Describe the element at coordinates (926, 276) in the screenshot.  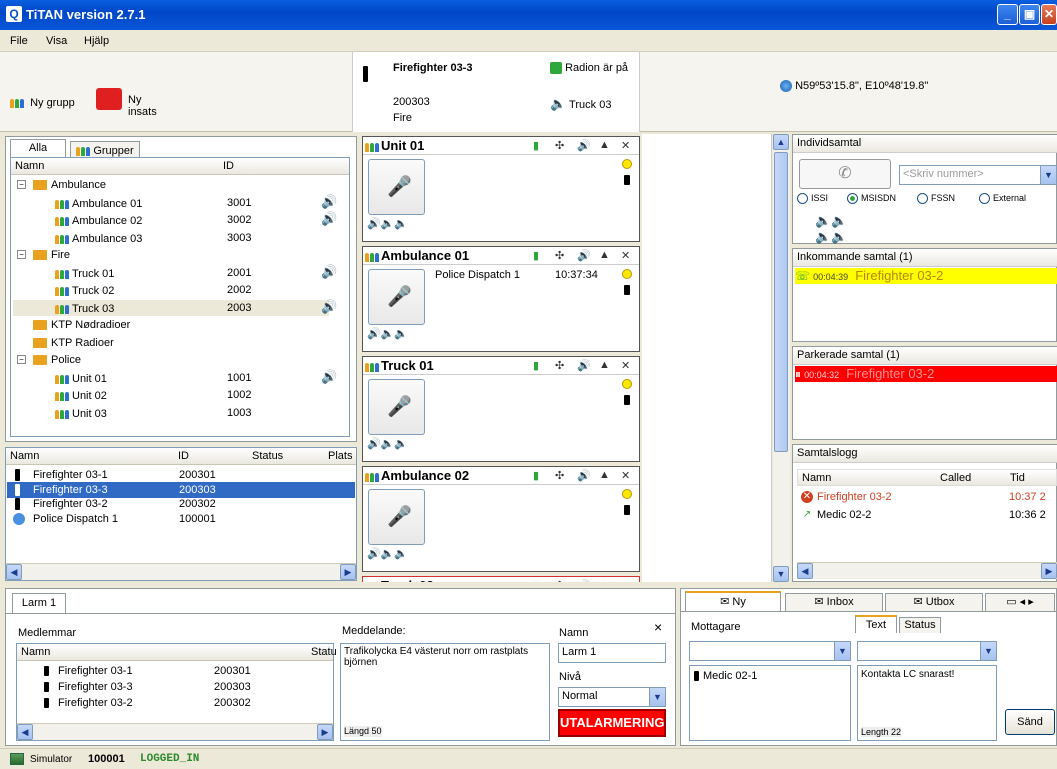
I see `incoming-call-row: ☏ 00:04:39 Firefighter 03-2` at that location.